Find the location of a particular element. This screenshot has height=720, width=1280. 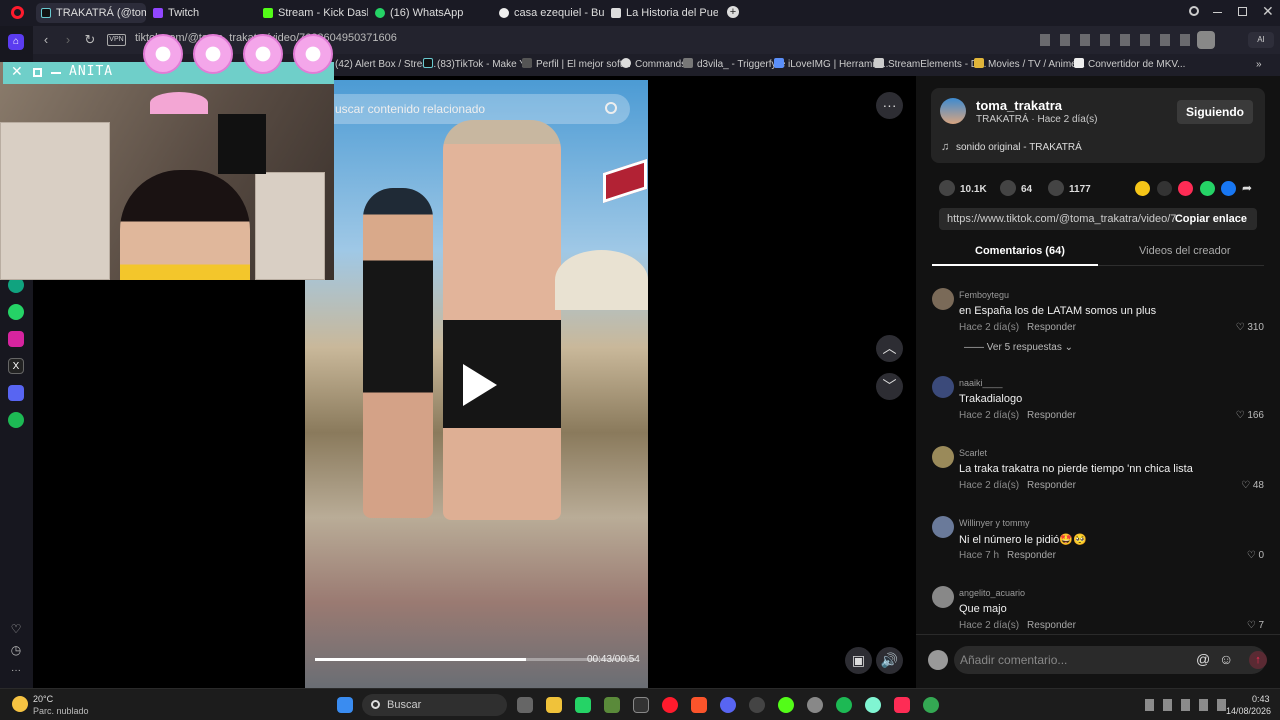

bookmark-triggerfyre: d3vila_ - Triggerfyre is located at coordinates (734, 65).